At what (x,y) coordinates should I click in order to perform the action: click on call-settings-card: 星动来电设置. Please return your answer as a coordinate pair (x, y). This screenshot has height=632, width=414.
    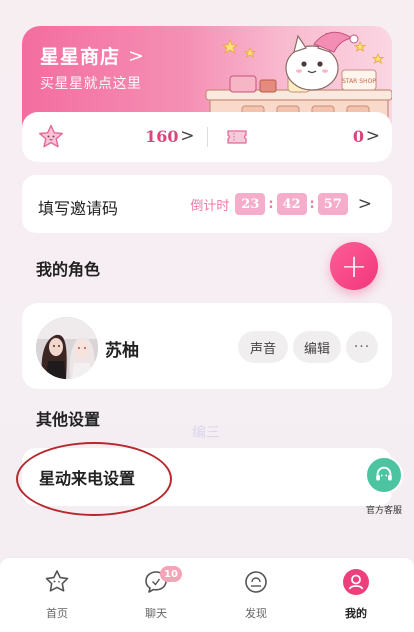
    Looking at the image, I should click on (207, 477).